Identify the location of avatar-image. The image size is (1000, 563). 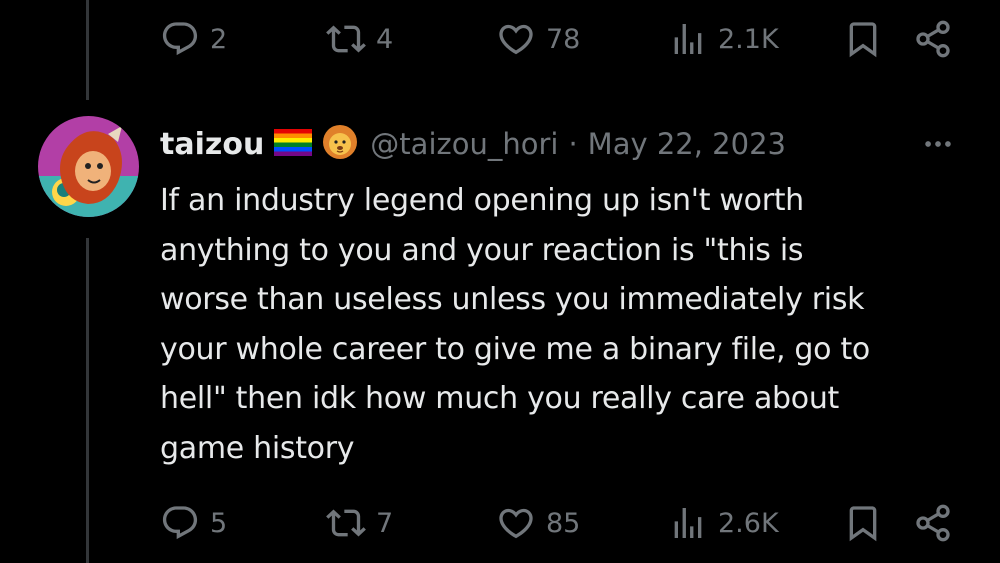
(88, 166).